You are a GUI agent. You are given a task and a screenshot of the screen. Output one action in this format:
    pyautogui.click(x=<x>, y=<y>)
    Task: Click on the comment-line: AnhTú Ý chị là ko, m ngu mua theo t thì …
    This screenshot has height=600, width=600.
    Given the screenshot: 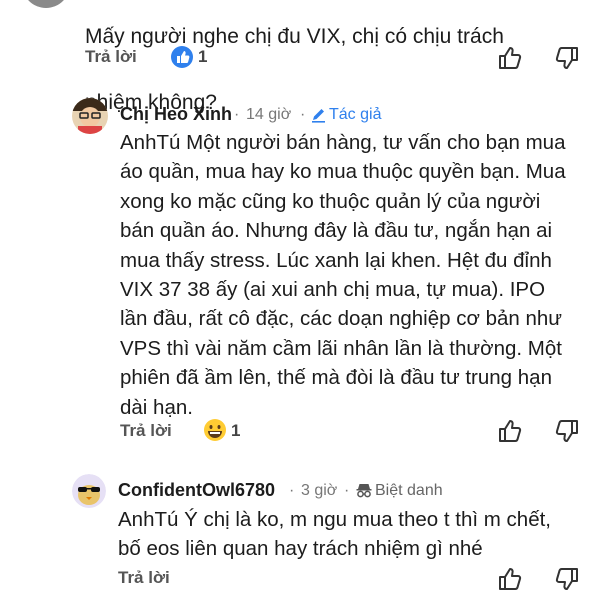 What is the action you would take?
    pyautogui.click(x=334, y=519)
    